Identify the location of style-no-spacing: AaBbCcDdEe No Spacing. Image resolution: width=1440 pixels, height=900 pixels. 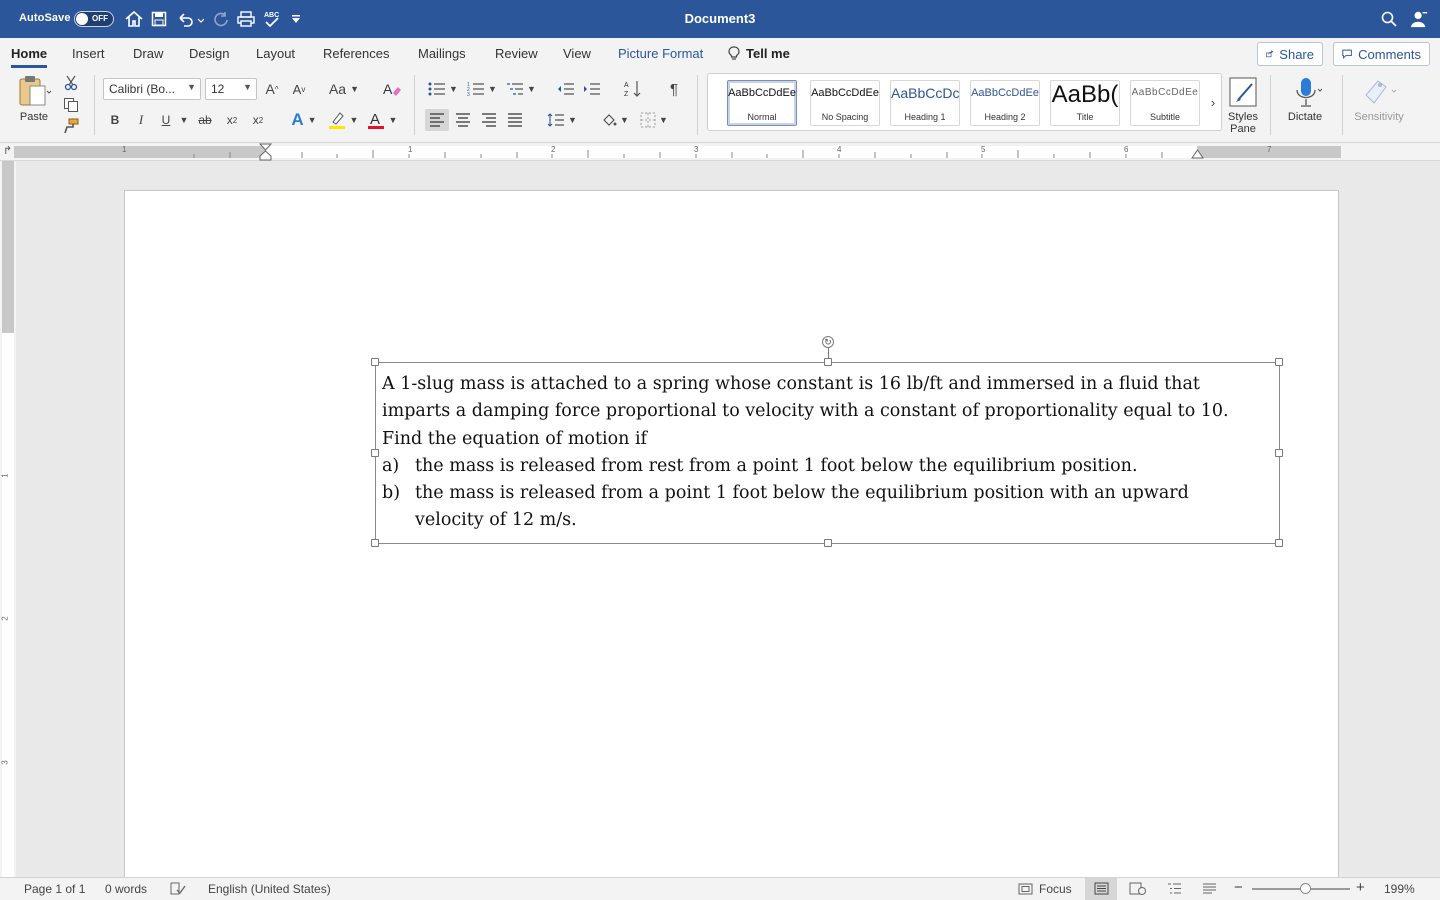
(845, 103).